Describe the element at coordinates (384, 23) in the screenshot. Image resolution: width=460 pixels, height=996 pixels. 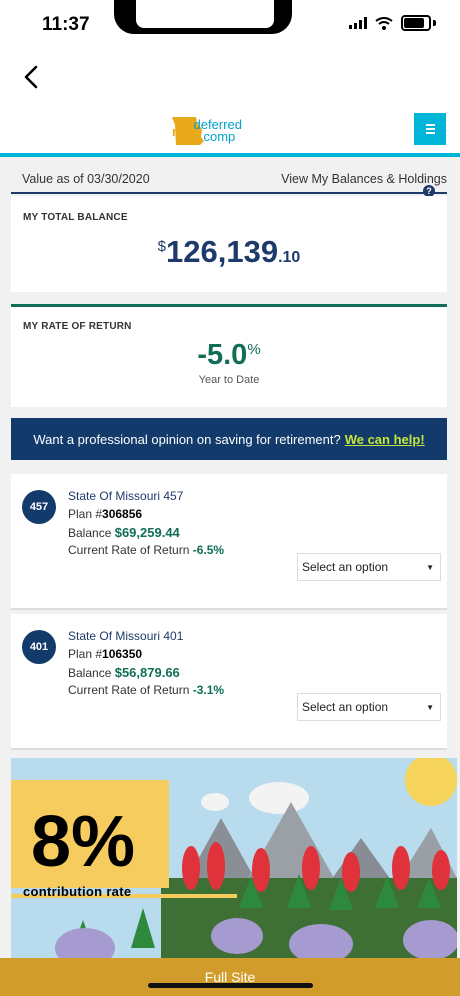
I see `wifi-icon` at that location.